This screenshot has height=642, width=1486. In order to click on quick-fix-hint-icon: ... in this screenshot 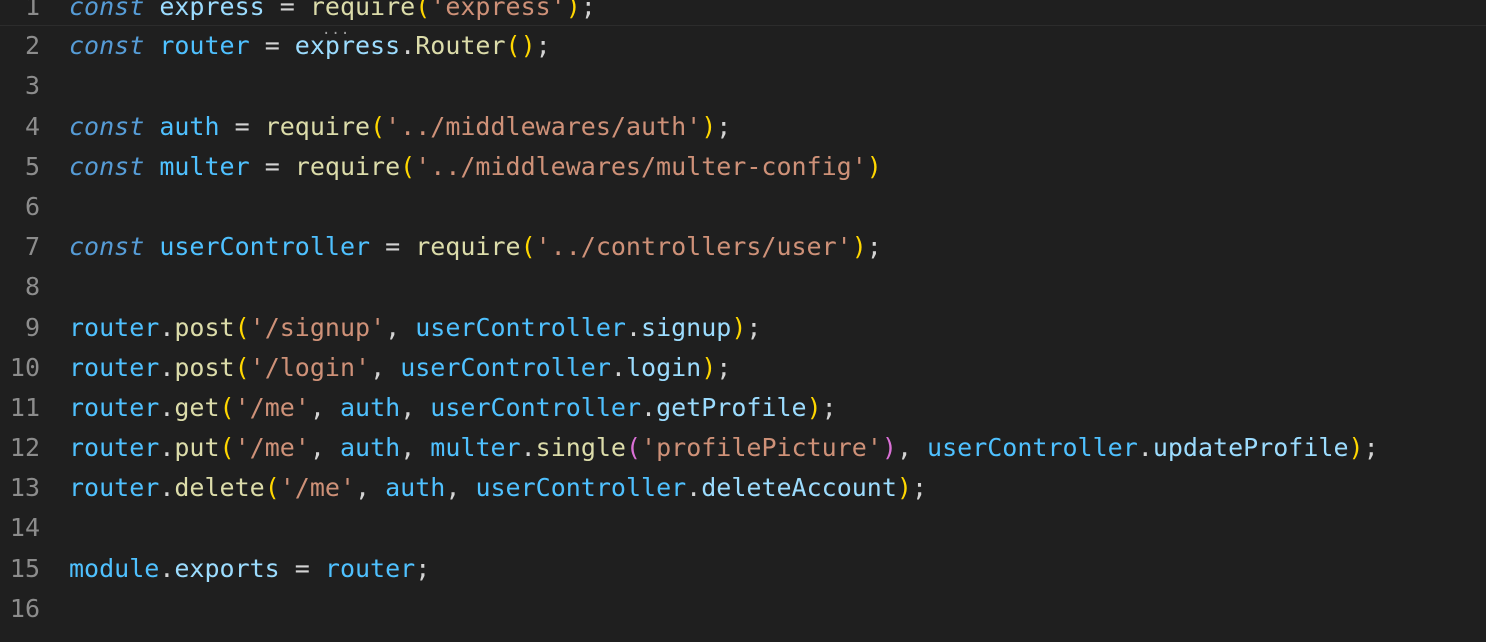, I will do `click(336, 30)`.